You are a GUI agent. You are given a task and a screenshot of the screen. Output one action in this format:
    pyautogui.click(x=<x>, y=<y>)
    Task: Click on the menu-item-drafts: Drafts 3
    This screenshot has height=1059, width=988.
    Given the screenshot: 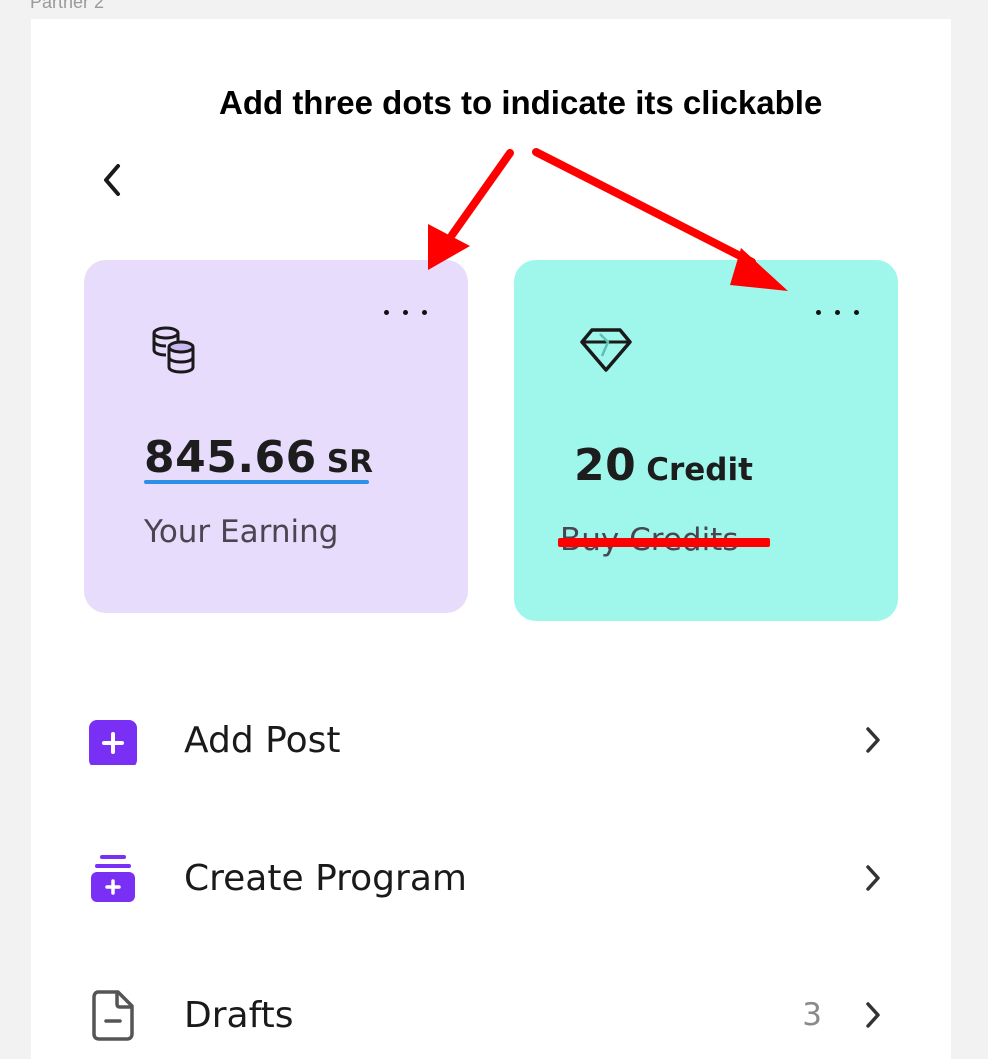 What is the action you would take?
    pyautogui.click(x=488, y=1015)
    